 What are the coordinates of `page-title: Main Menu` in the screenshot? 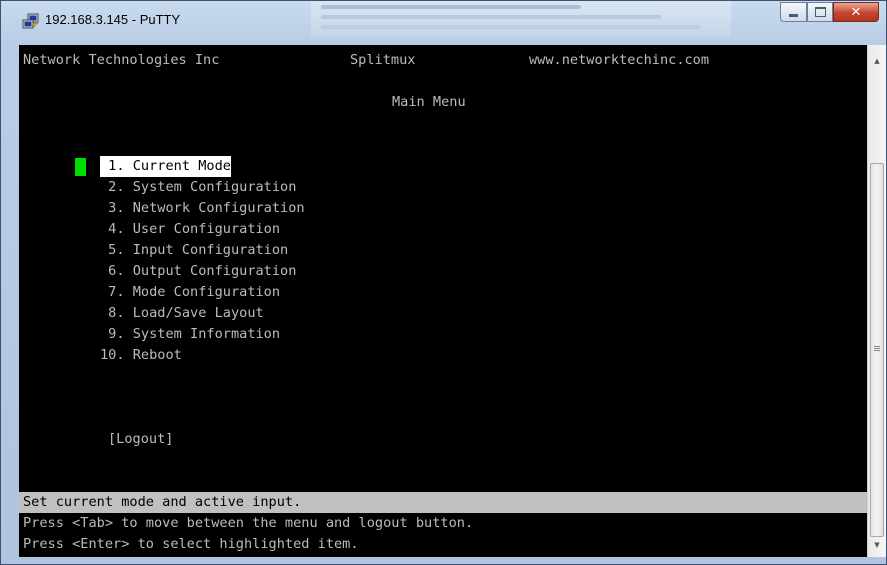 It's located at (429, 102).